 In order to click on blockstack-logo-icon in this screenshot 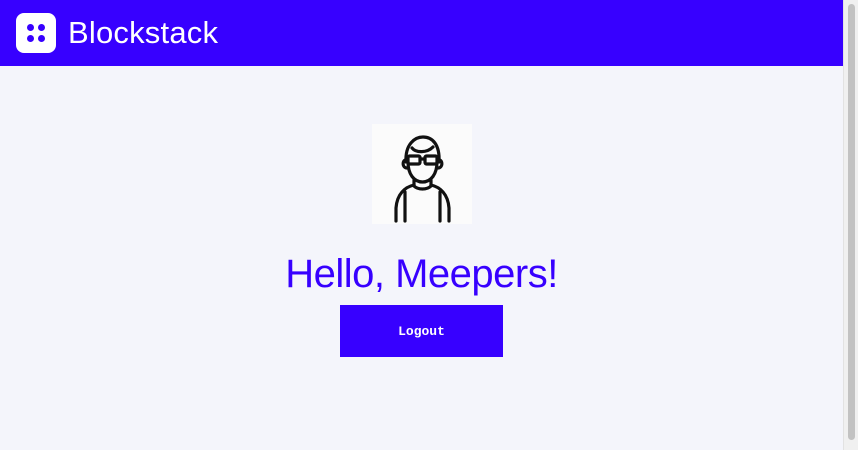, I will do `click(36, 33)`.